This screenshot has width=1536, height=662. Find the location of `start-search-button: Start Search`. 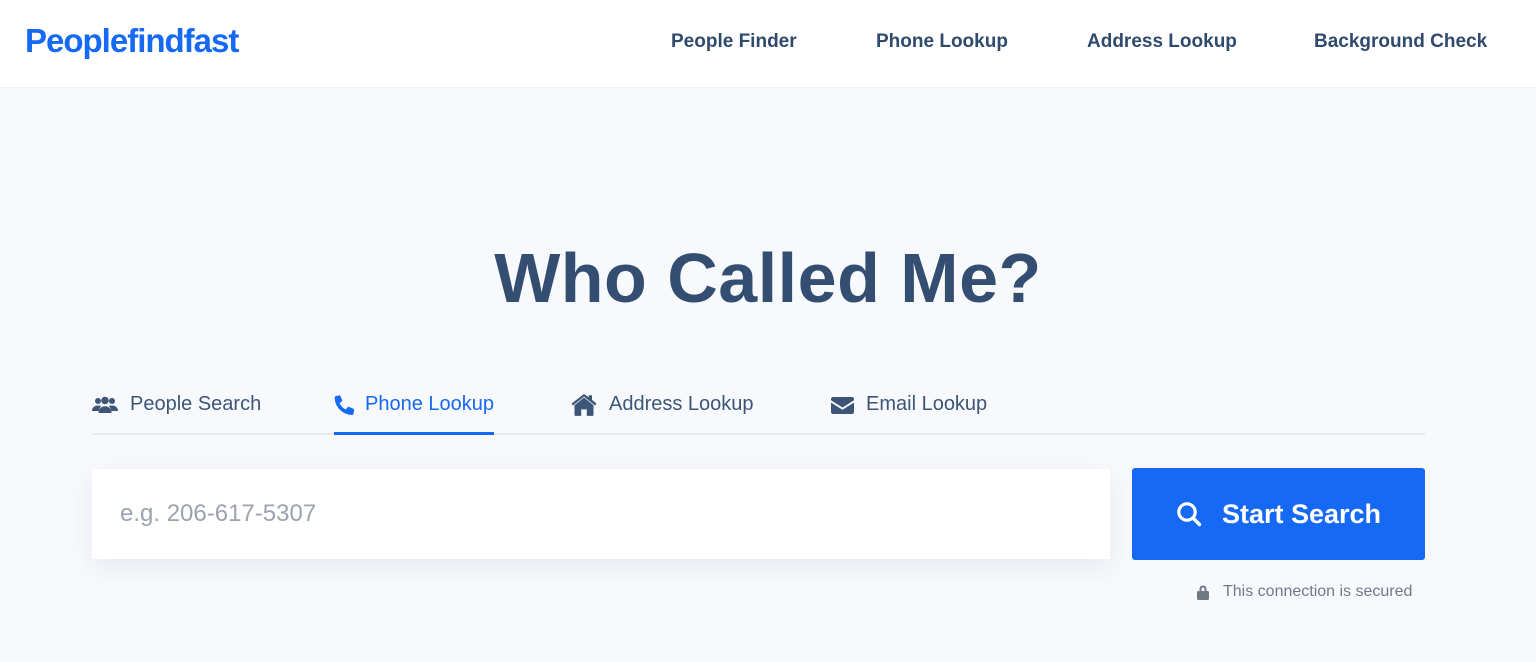

start-search-button: Start Search is located at coordinates (1278, 514).